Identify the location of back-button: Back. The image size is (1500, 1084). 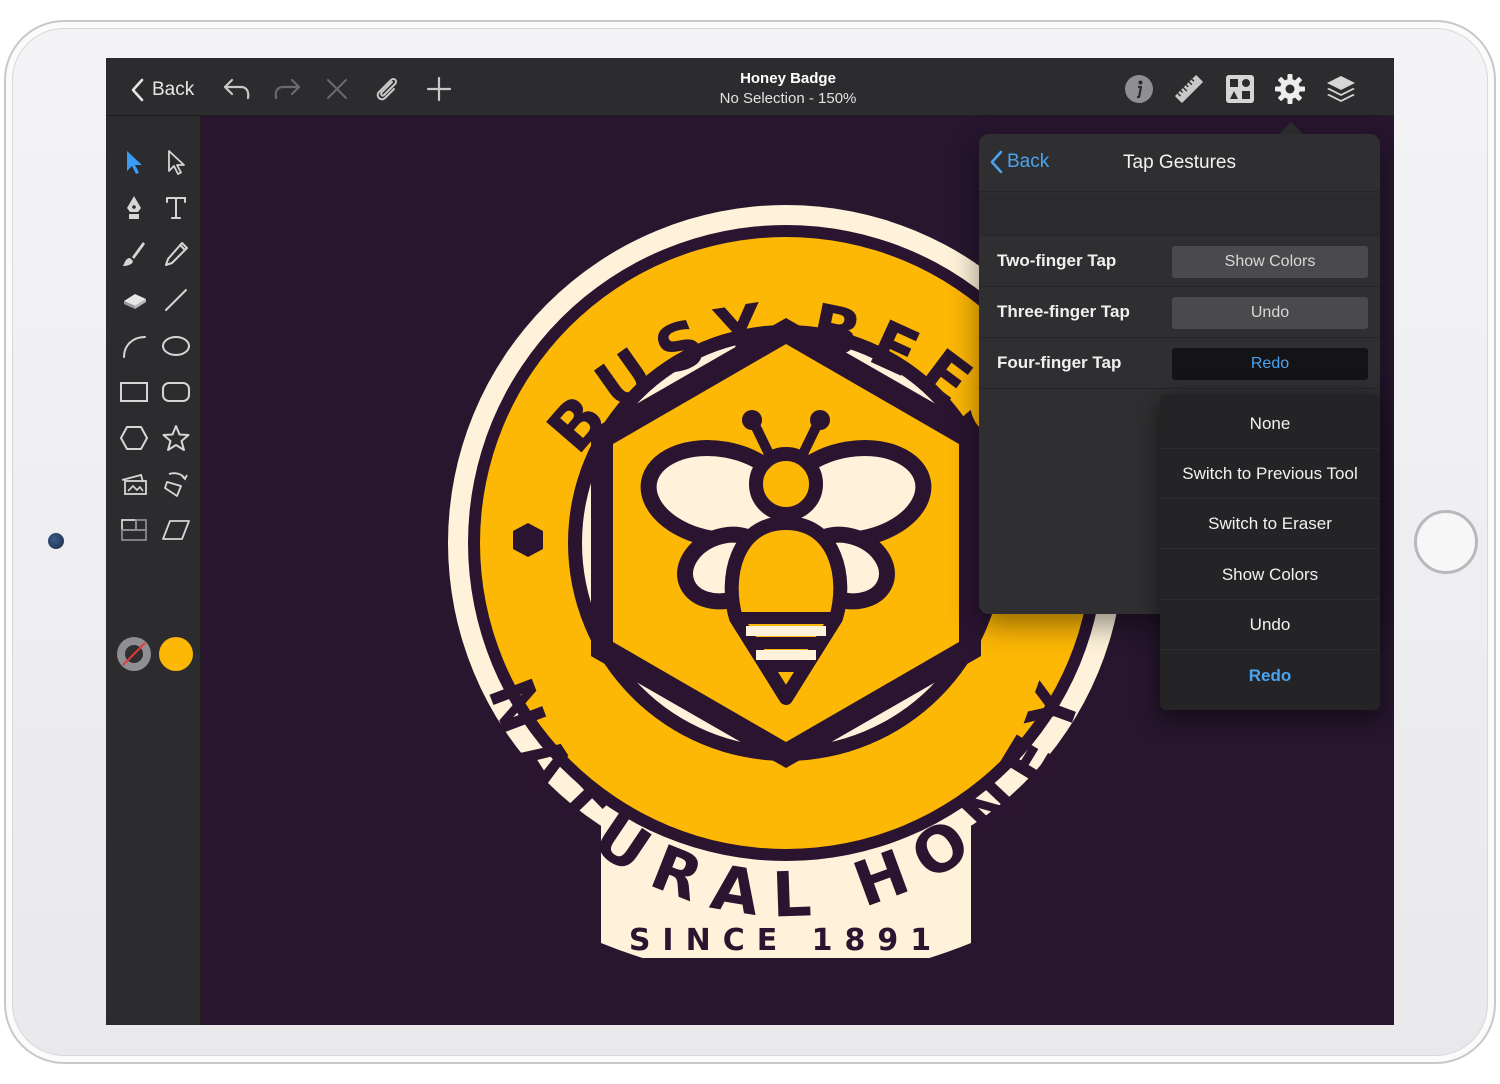
(162, 90).